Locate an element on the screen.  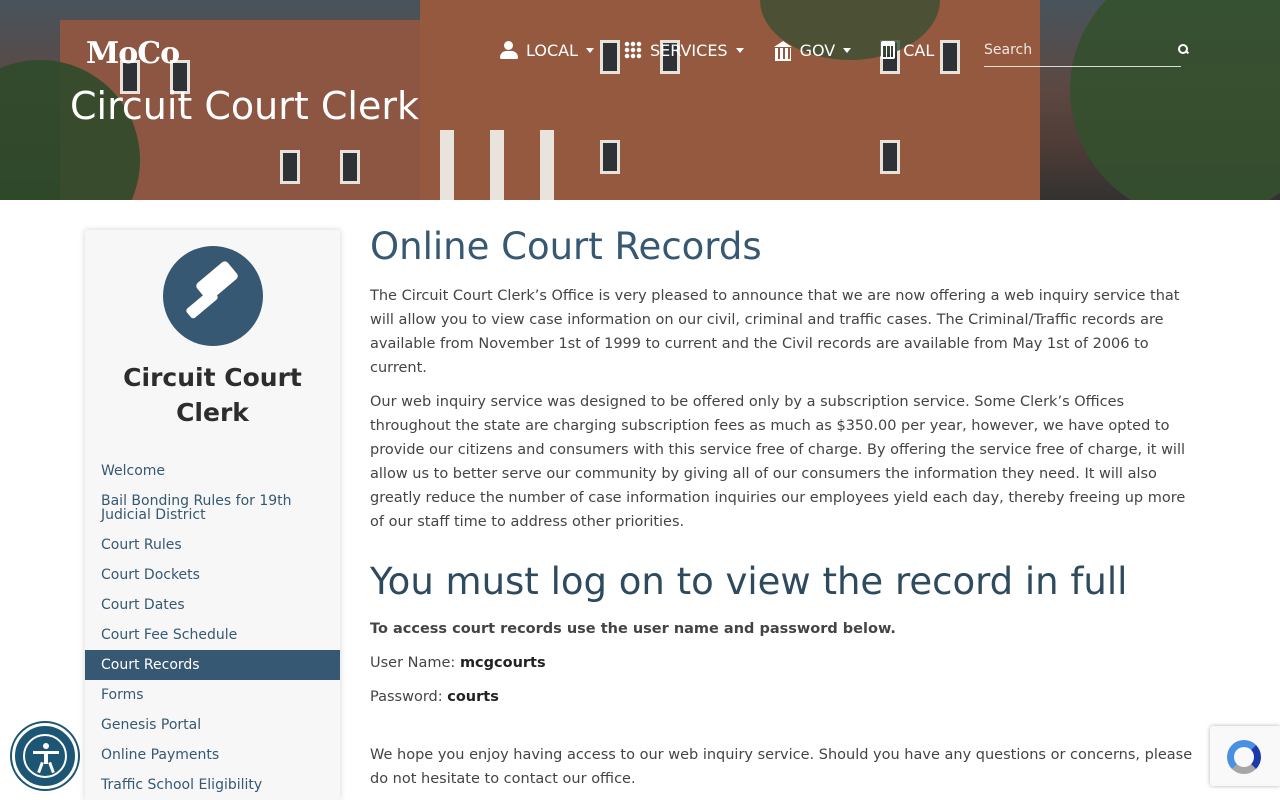
sidebar-item-traffic-school-eligibility: Traffic School Eligibility is located at coordinates (212, 785).